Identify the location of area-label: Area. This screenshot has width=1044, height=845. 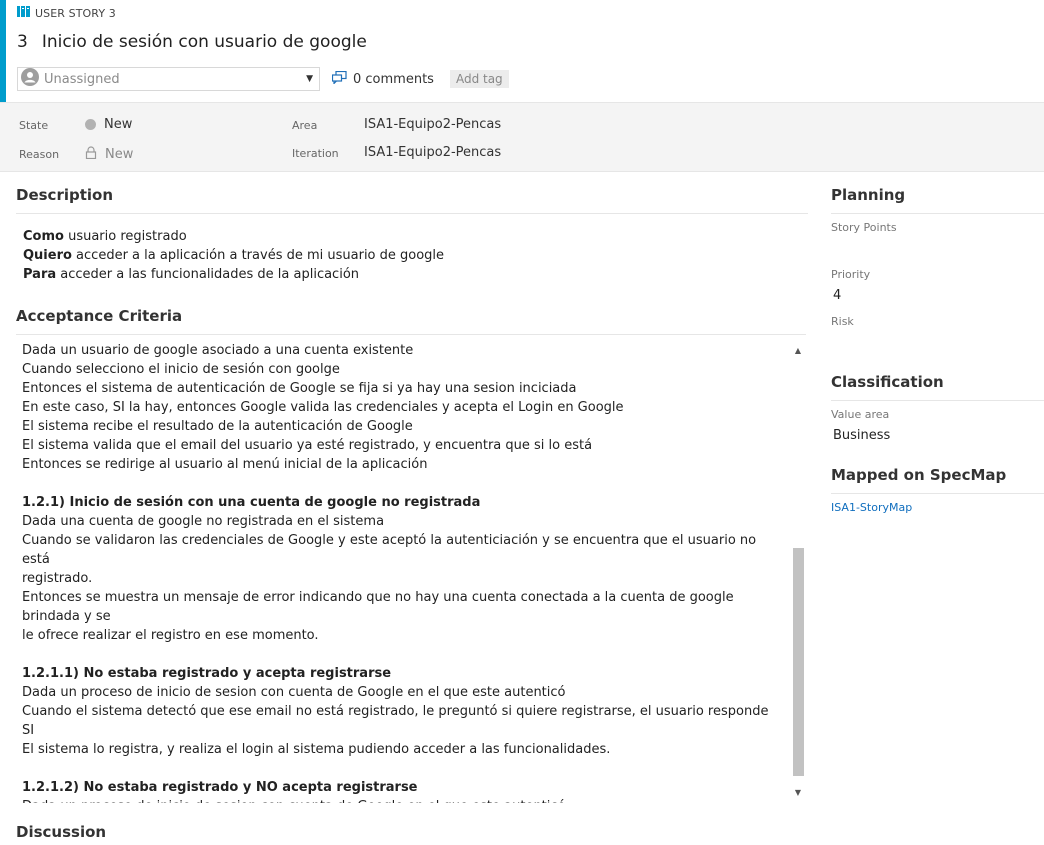
(305, 125).